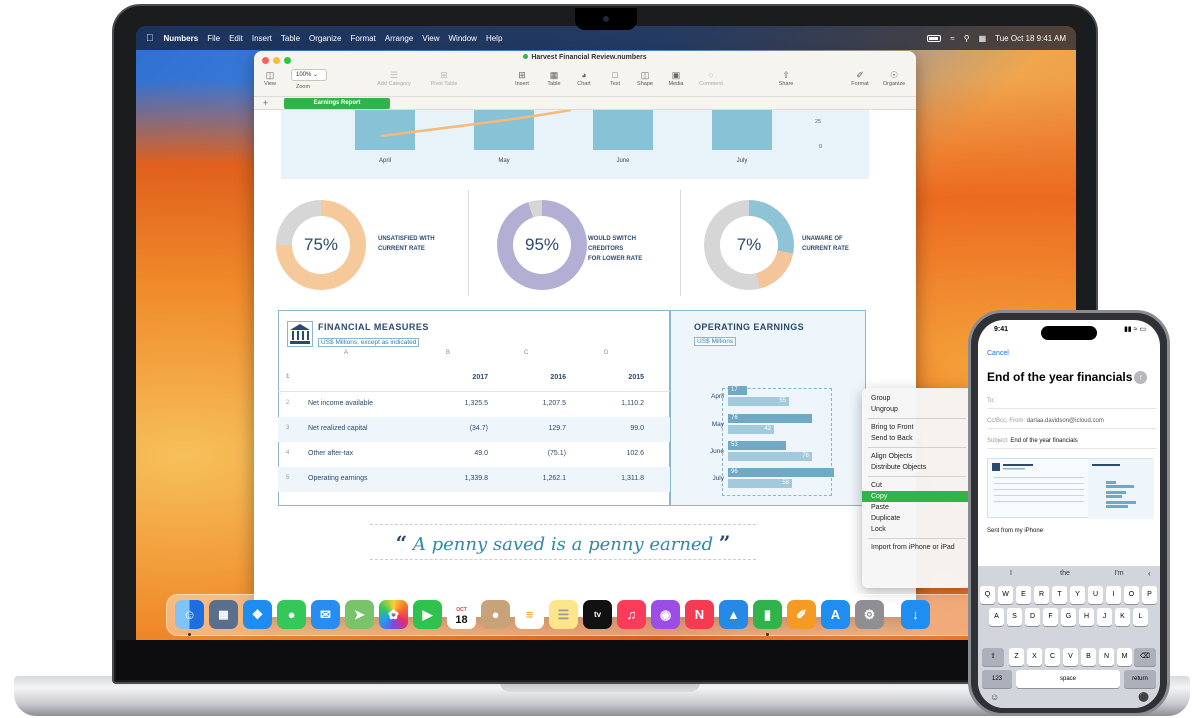  What do you see at coordinates (934, 38) in the screenshot?
I see `battery-icon` at bounding box center [934, 38].